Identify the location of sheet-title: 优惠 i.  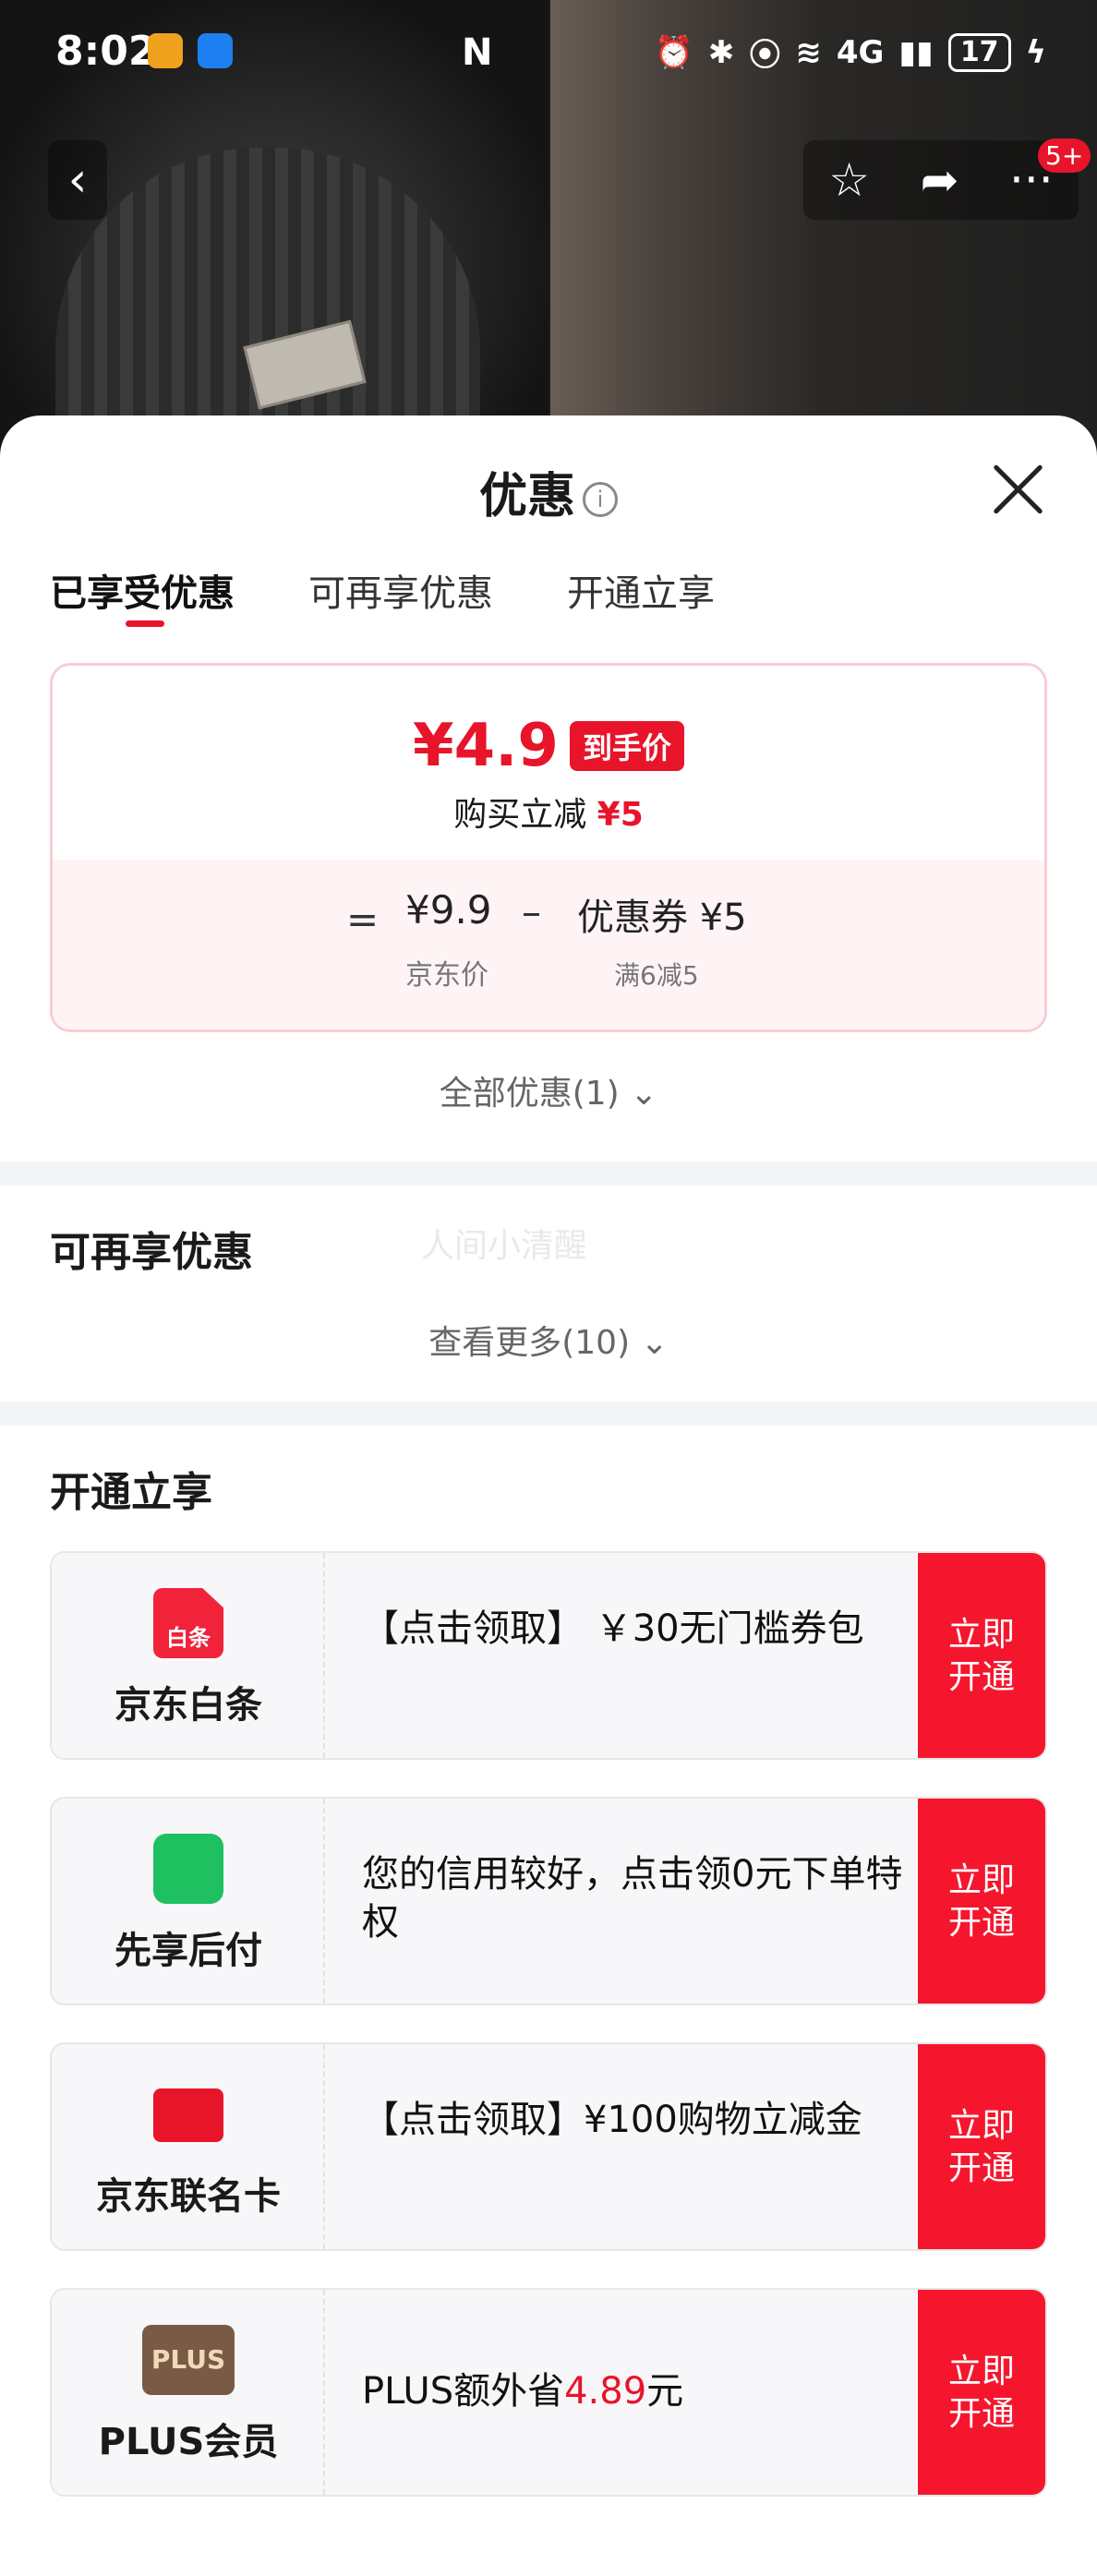
(548, 491).